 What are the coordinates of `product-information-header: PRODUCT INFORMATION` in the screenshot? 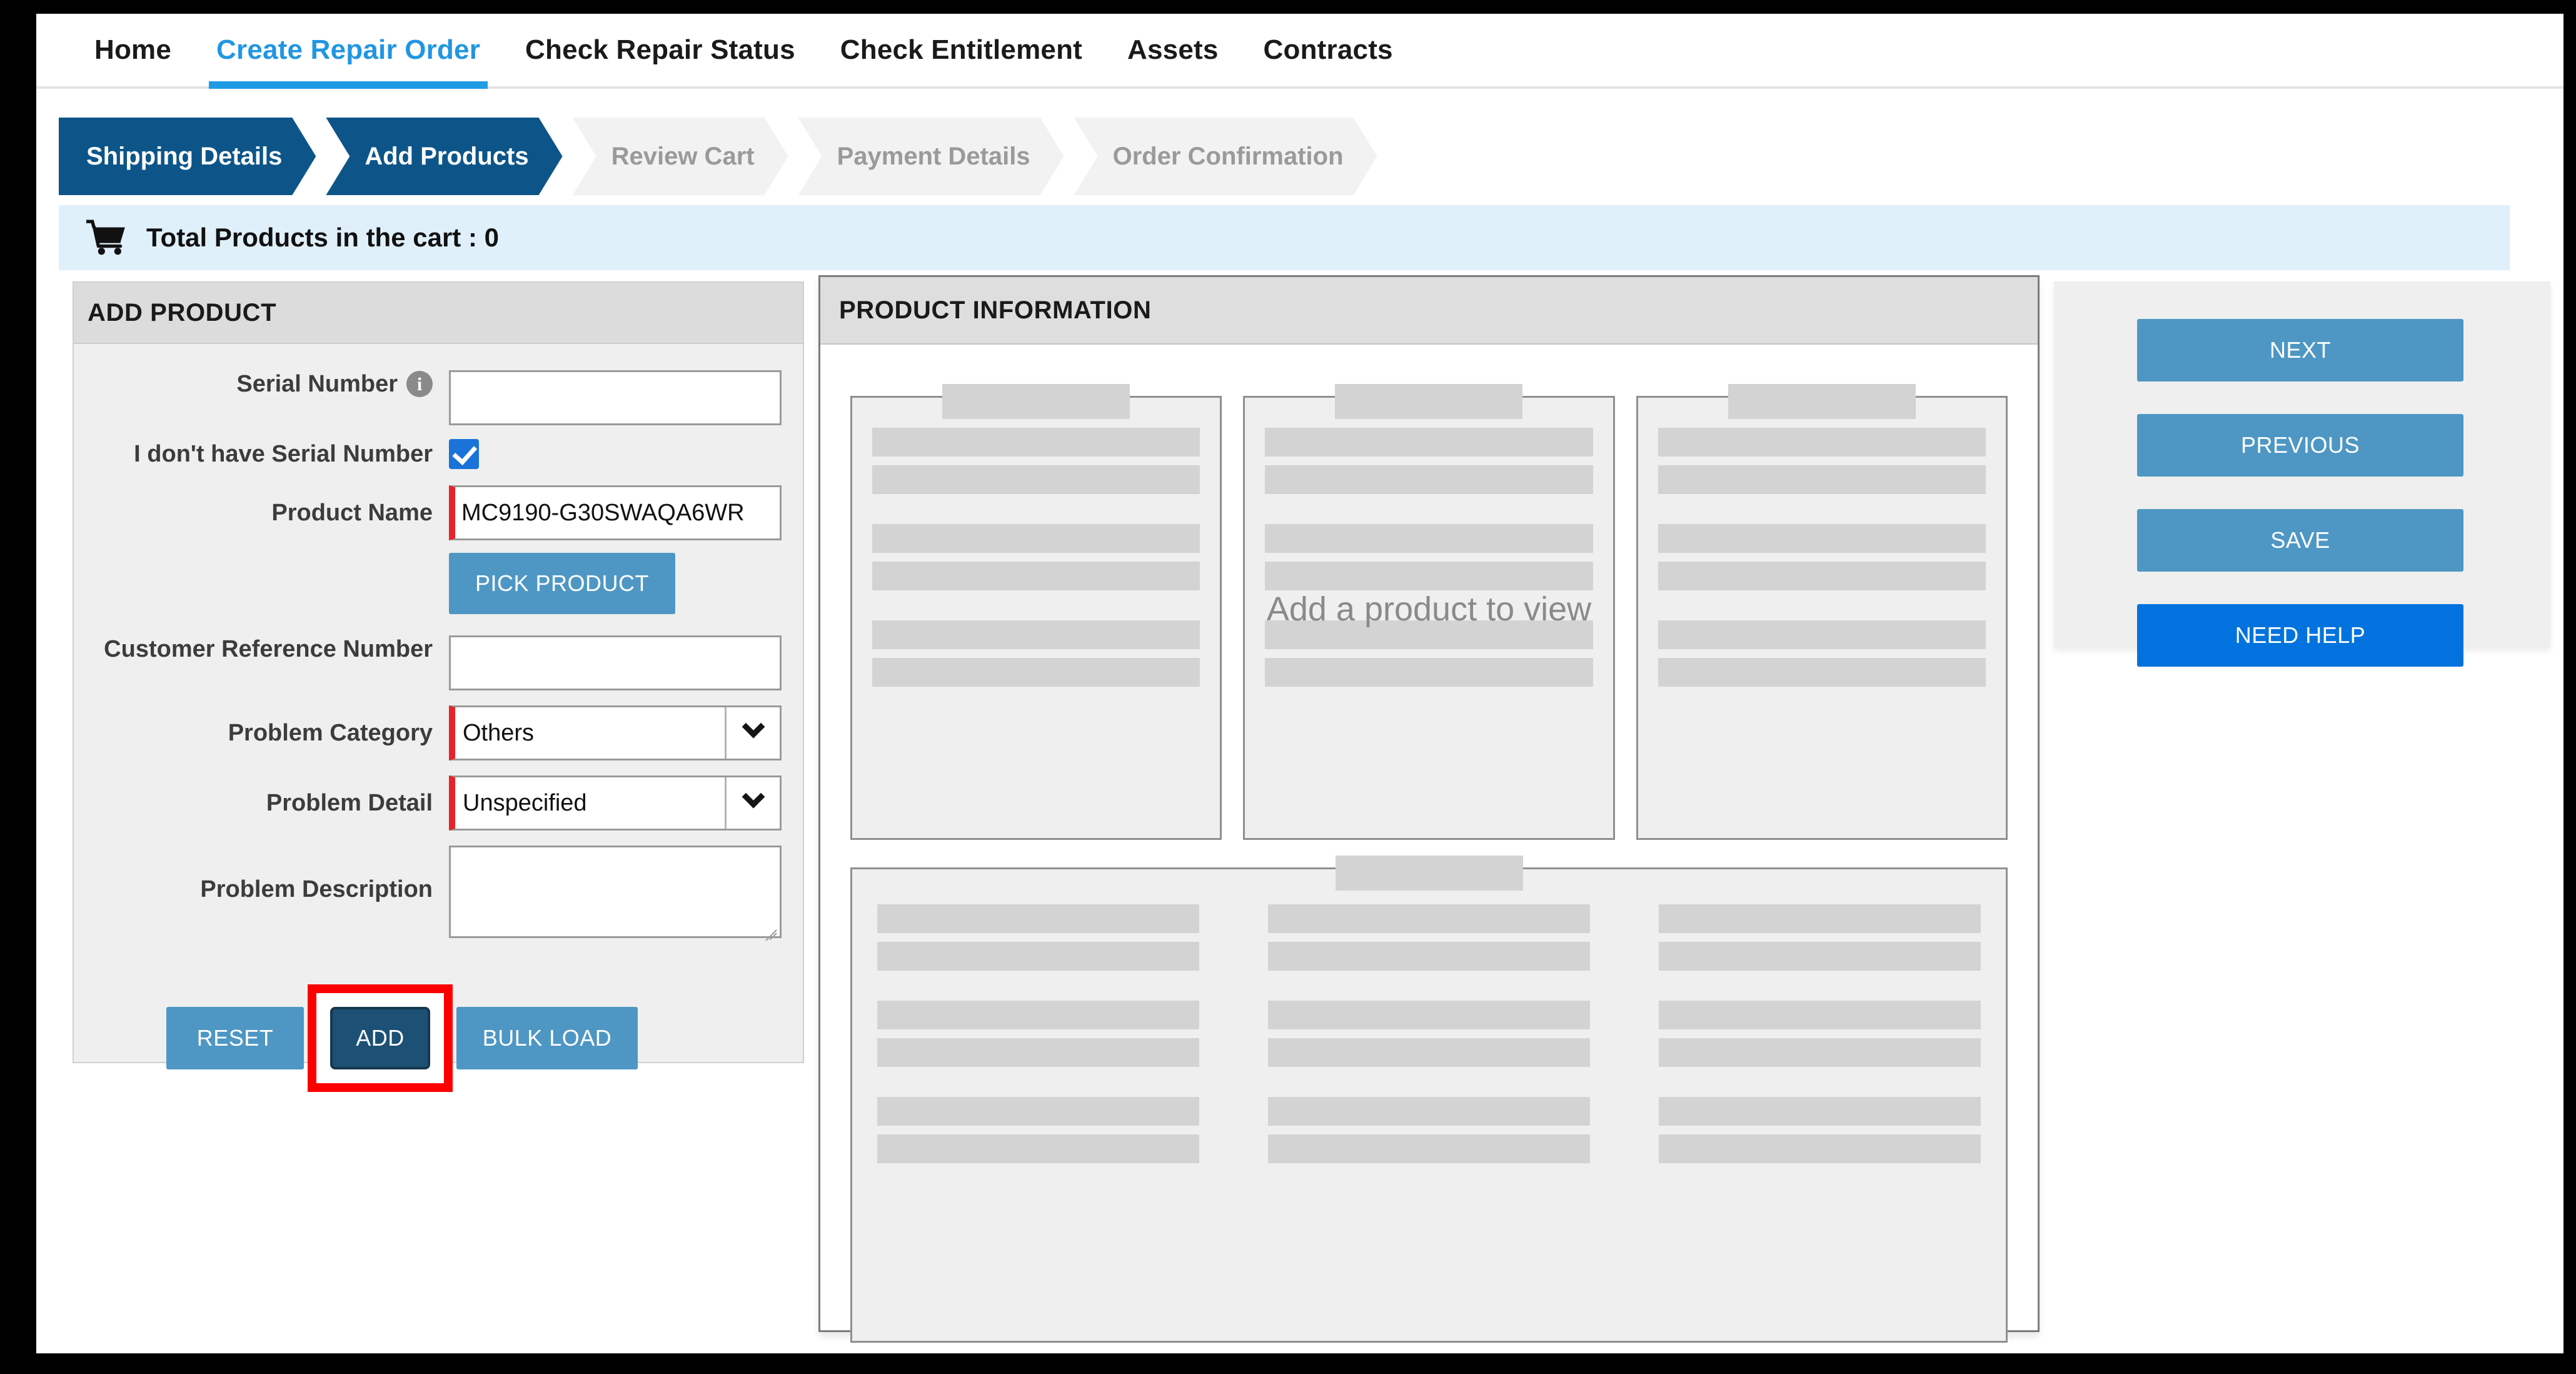 It's located at (1429, 311).